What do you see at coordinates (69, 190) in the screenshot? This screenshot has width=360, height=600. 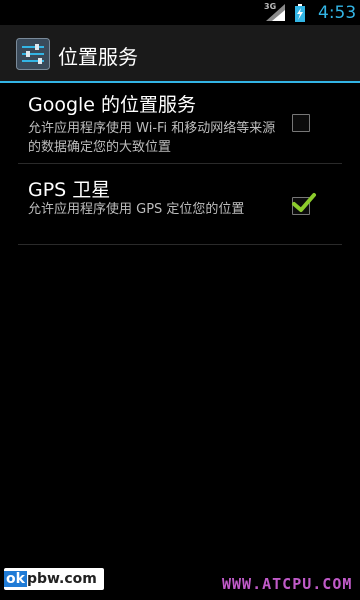 I see `pref-title: GPS 卫星` at bounding box center [69, 190].